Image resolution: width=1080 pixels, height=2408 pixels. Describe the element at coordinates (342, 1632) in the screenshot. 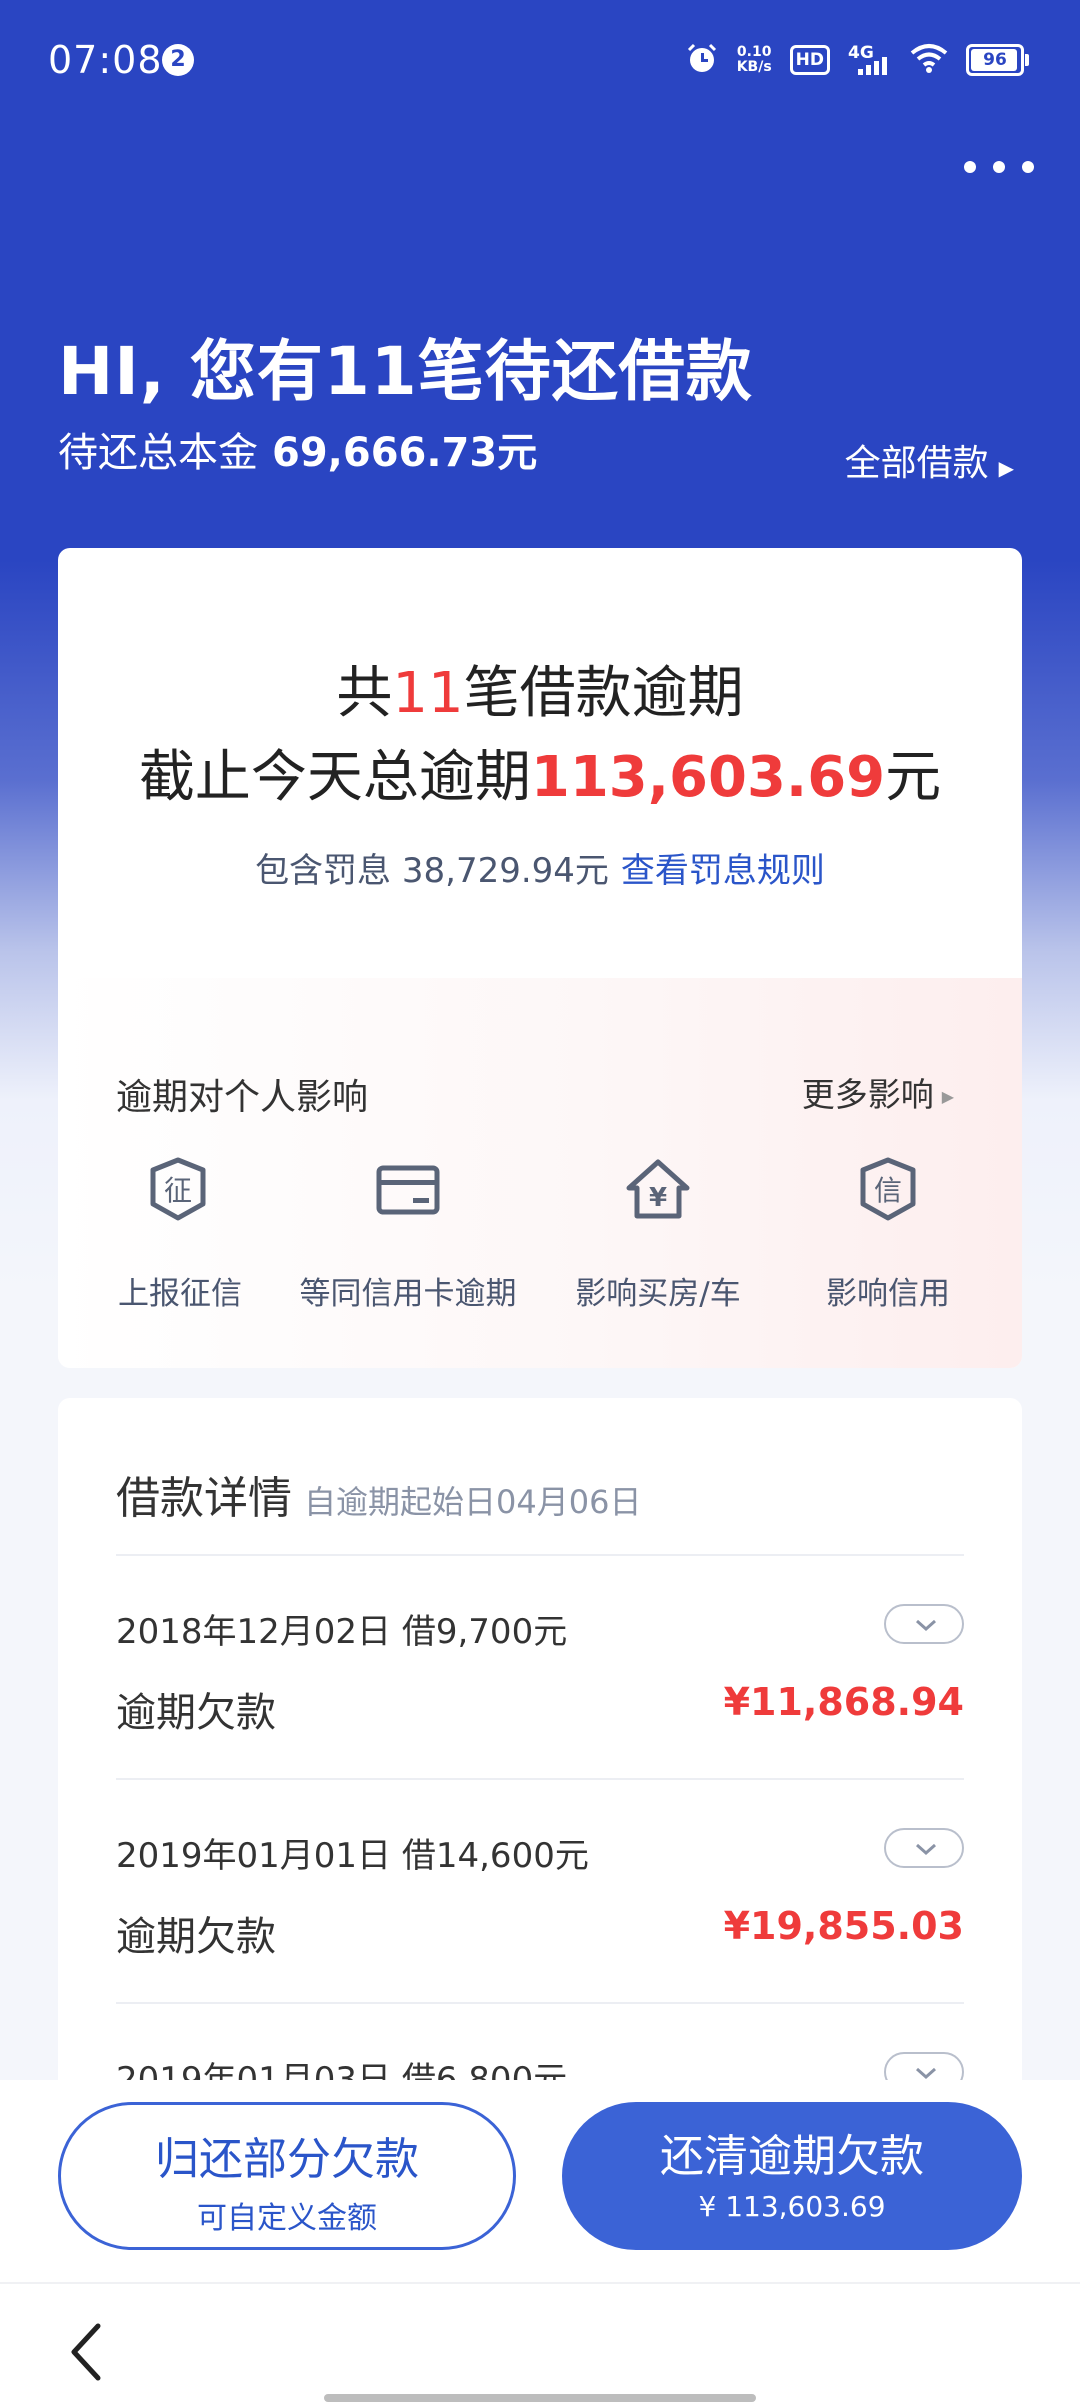

I see `loan-date: 2018年12月02日 借9,700元` at that location.